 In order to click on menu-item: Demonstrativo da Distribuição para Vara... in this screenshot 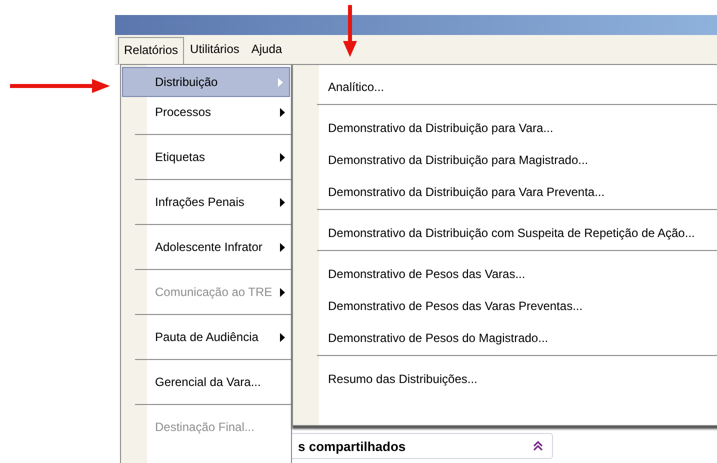, I will do `click(505, 133)`.